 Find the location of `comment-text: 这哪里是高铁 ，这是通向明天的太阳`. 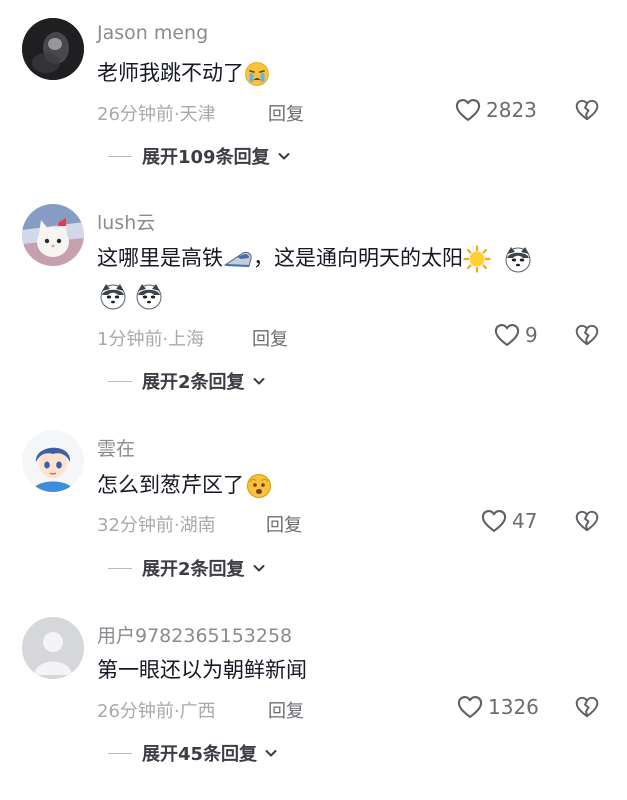

comment-text: 这哪里是高铁 ，这是通向明天的太阳 is located at coordinates (314, 258).